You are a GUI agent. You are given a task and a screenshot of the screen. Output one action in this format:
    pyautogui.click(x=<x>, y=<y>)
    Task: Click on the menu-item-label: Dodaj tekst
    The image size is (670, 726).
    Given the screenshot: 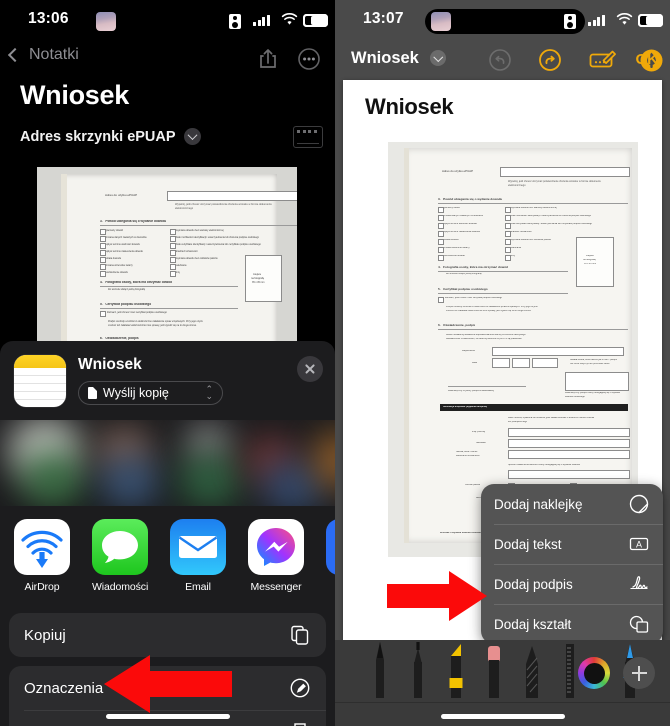 What is the action you would take?
    pyautogui.click(x=528, y=544)
    